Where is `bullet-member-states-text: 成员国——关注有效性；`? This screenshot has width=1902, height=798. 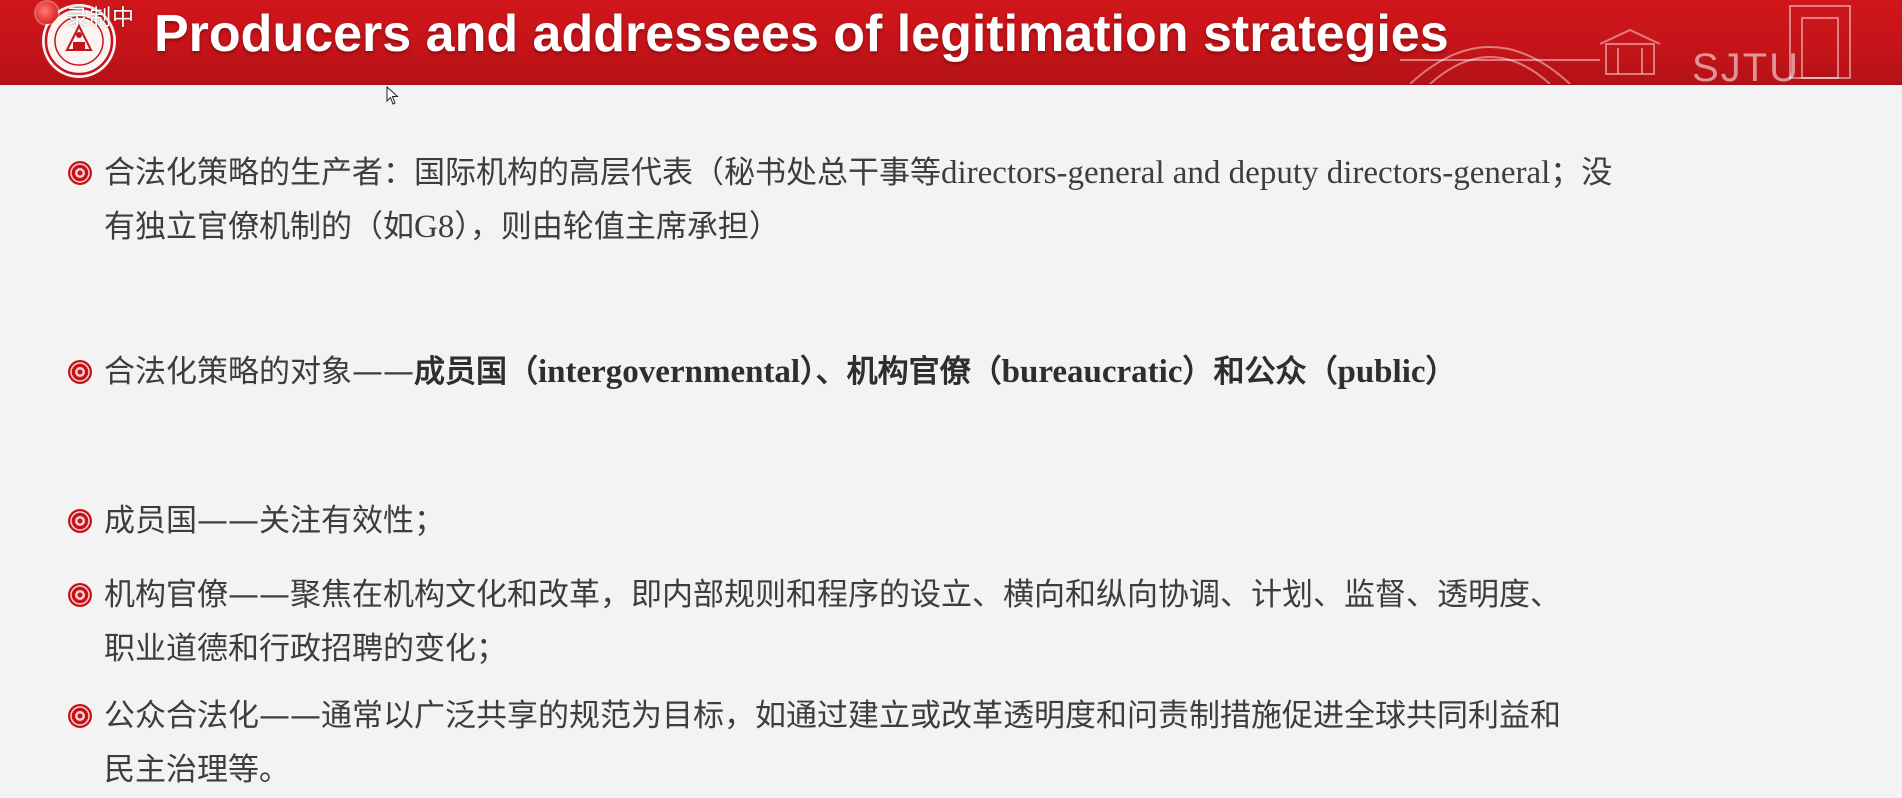
bullet-member-states-text: 成员国——关注有效性； is located at coordinates (274, 521).